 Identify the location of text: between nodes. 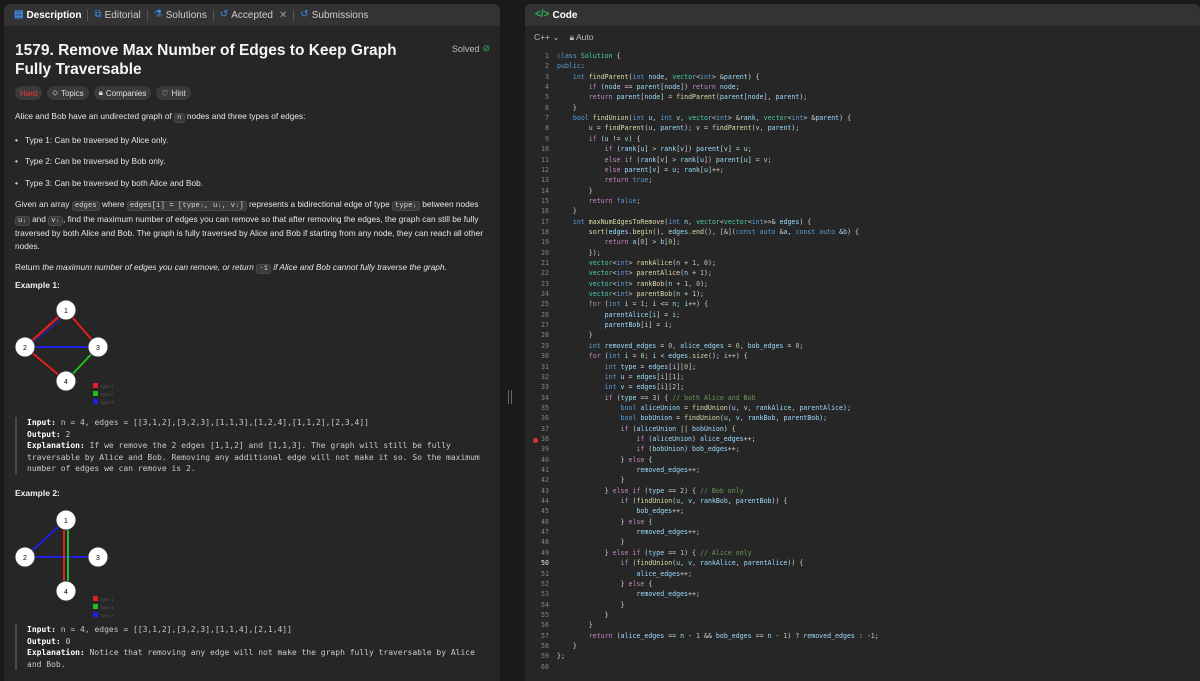
(449, 204).